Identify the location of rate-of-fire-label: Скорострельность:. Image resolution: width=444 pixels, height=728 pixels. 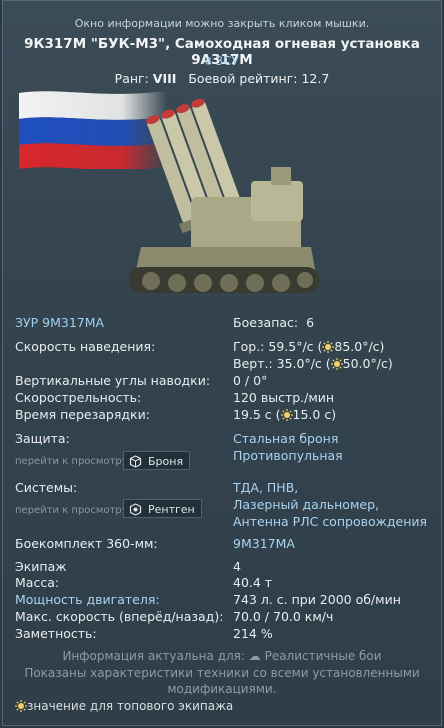
(78, 397).